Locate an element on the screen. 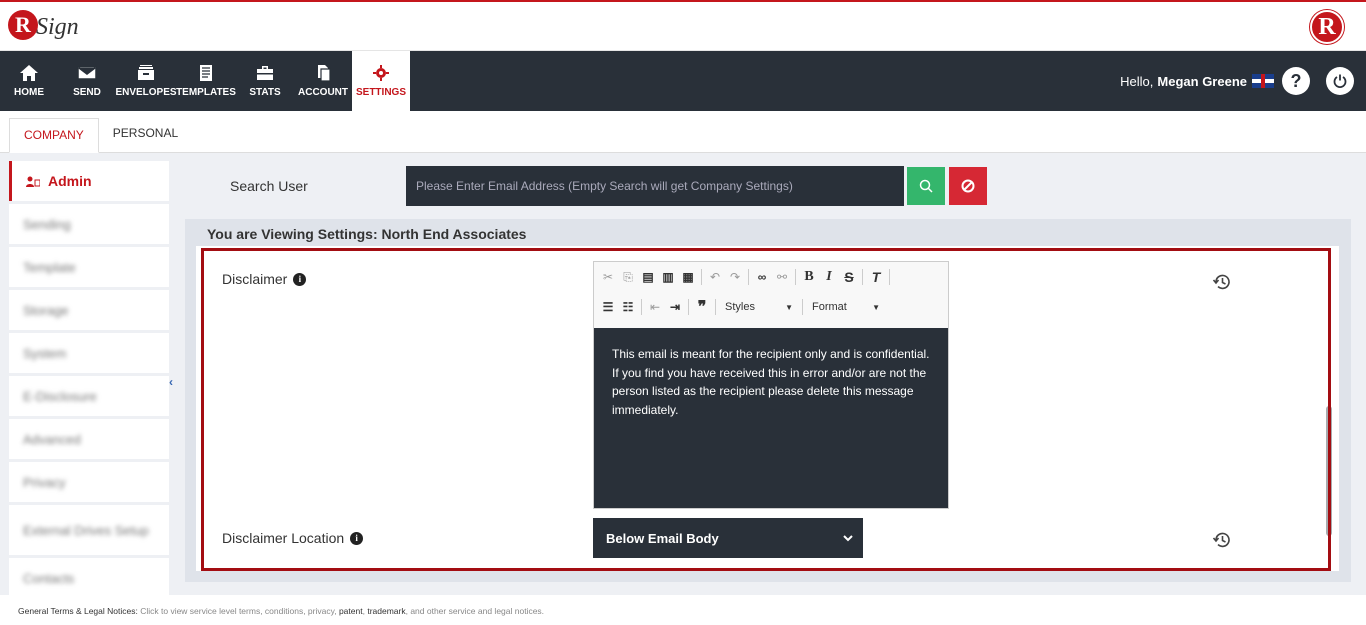 This screenshot has width=1366, height=625. help-icon: ? is located at coordinates (1296, 81).